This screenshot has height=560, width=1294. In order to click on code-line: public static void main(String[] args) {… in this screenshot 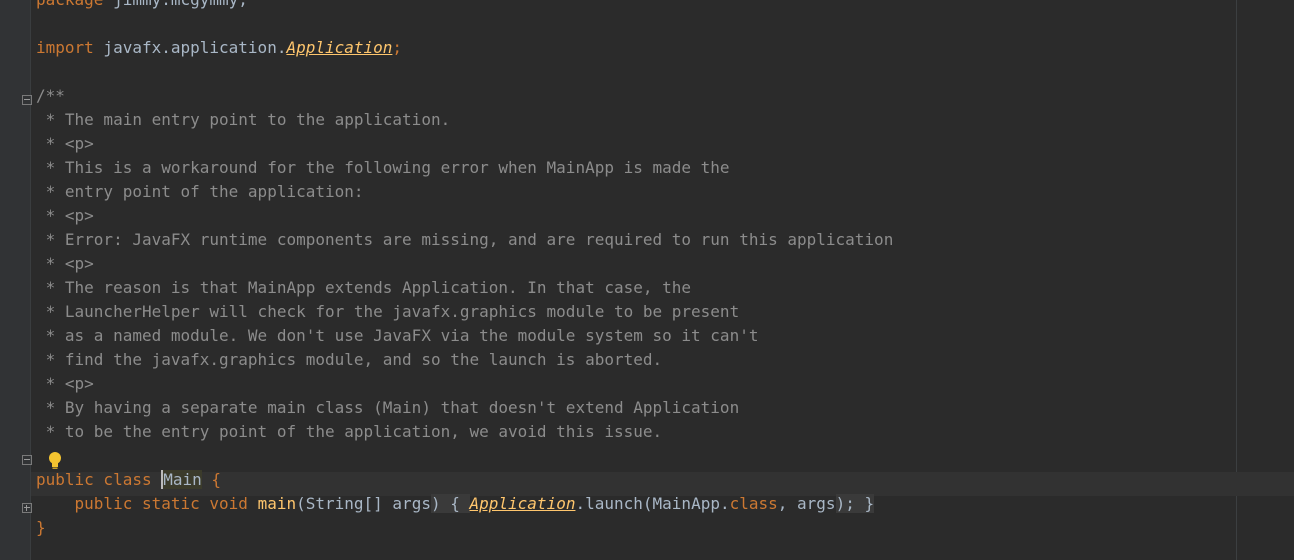, I will do `click(665, 504)`.